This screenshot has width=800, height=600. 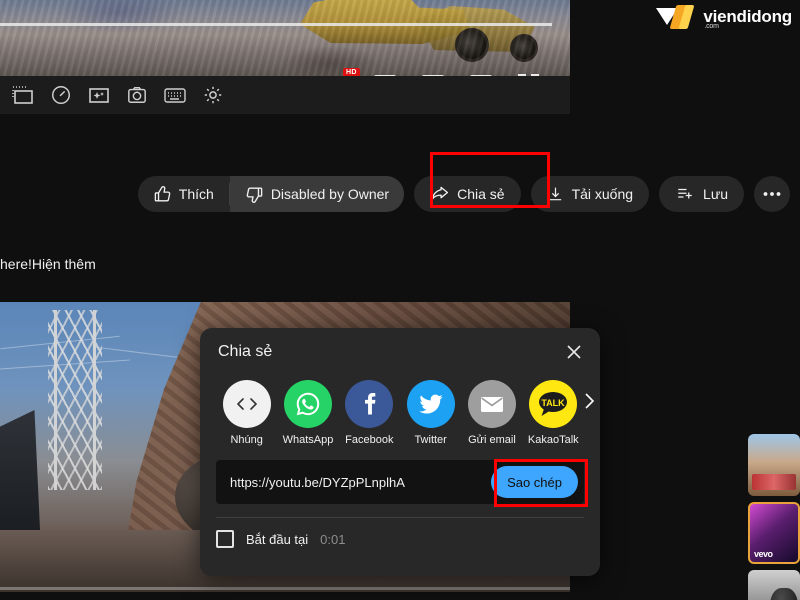 I want to click on related-videos-sidebar: vevo, so click(x=774, y=517).